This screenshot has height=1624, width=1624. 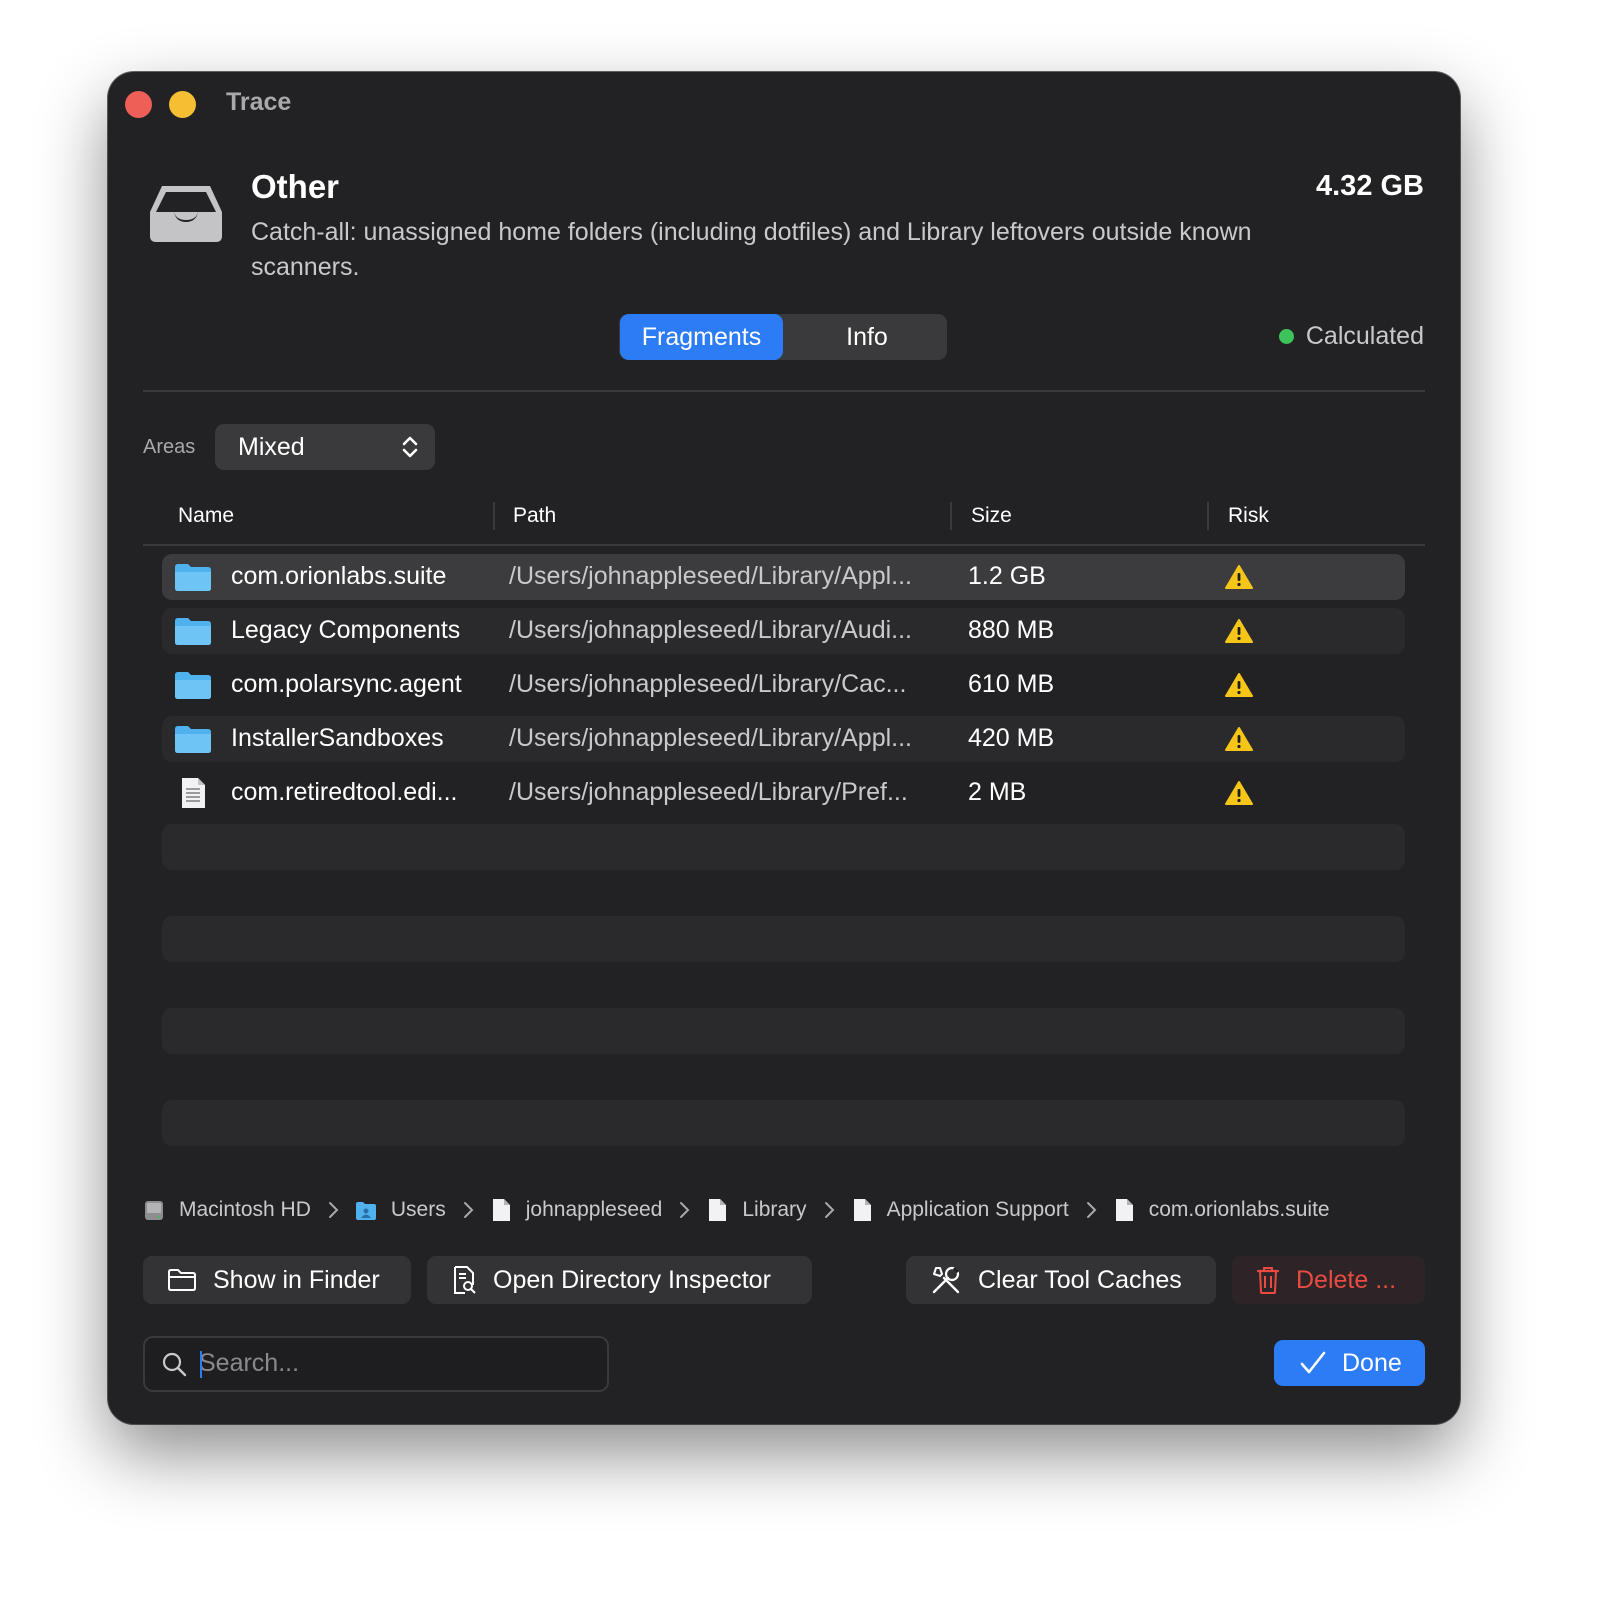 I want to click on window-title: Trace, so click(x=259, y=102).